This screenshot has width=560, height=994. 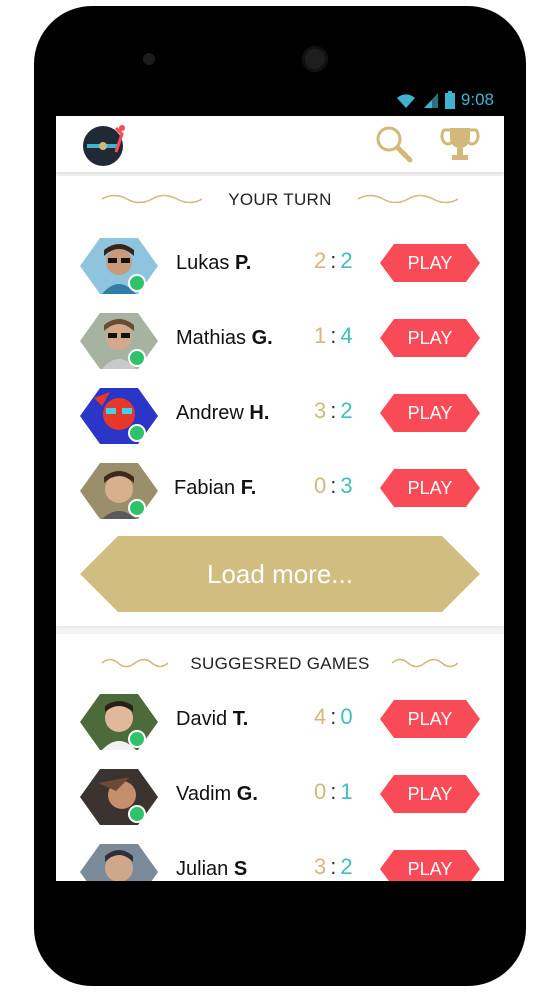 What do you see at coordinates (215, 488) in the screenshot?
I see `player-name: Fabian F.` at bounding box center [215, 488].